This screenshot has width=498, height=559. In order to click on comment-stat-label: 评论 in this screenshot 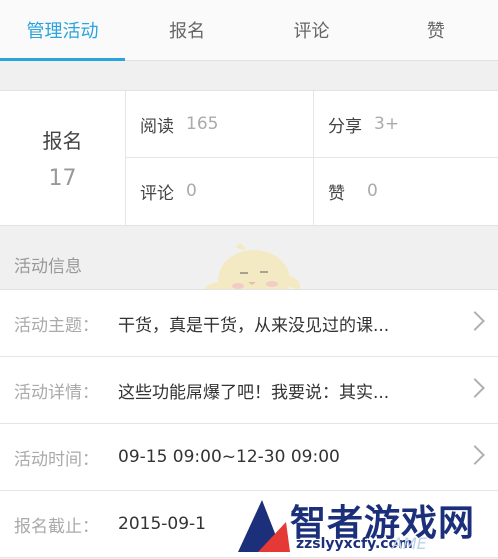, I will do `click(157, 193)`.